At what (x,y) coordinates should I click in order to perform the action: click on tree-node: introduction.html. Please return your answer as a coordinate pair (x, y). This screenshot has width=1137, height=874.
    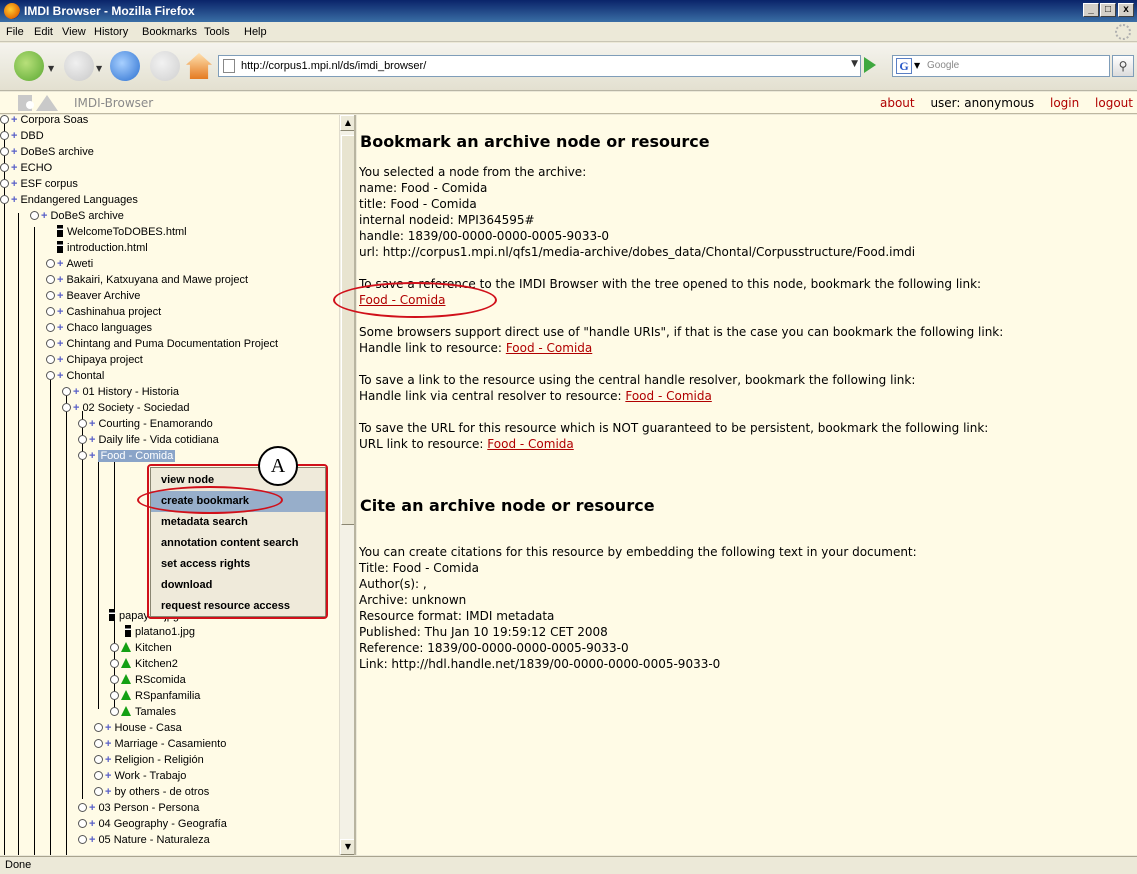
    Looking at the image, I should click on (102, 248).